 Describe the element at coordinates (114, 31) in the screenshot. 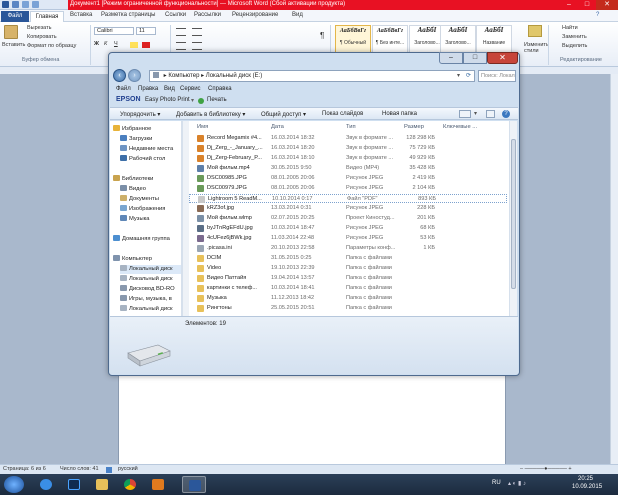

I see `font-name-select: Calibri` at that location.